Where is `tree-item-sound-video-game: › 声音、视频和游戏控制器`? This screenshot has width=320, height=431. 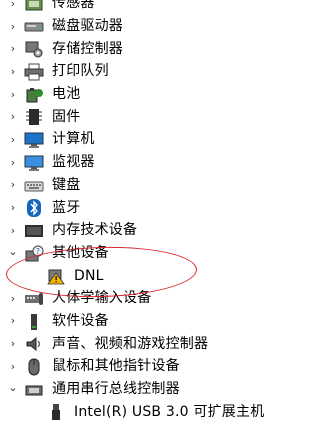
tree-item-sound-video-game: › 声音、视频和游戏控制器 is located at coordinates (128, 343).